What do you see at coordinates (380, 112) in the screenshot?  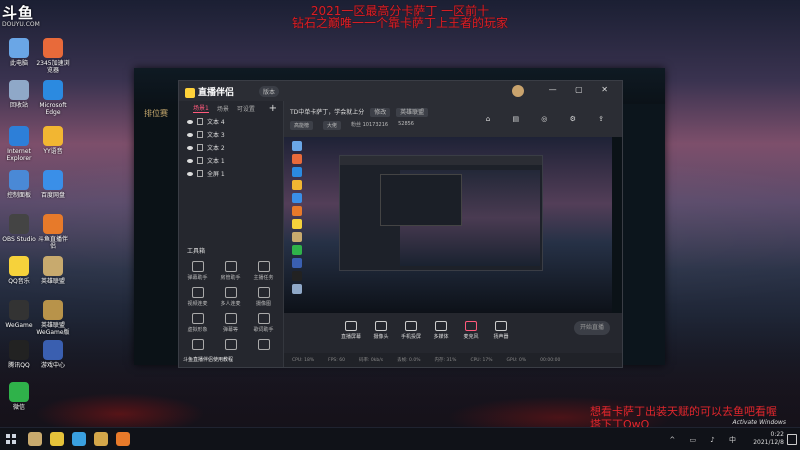 I see `edit-title-button: 修改` at bounding box center [380, 112].